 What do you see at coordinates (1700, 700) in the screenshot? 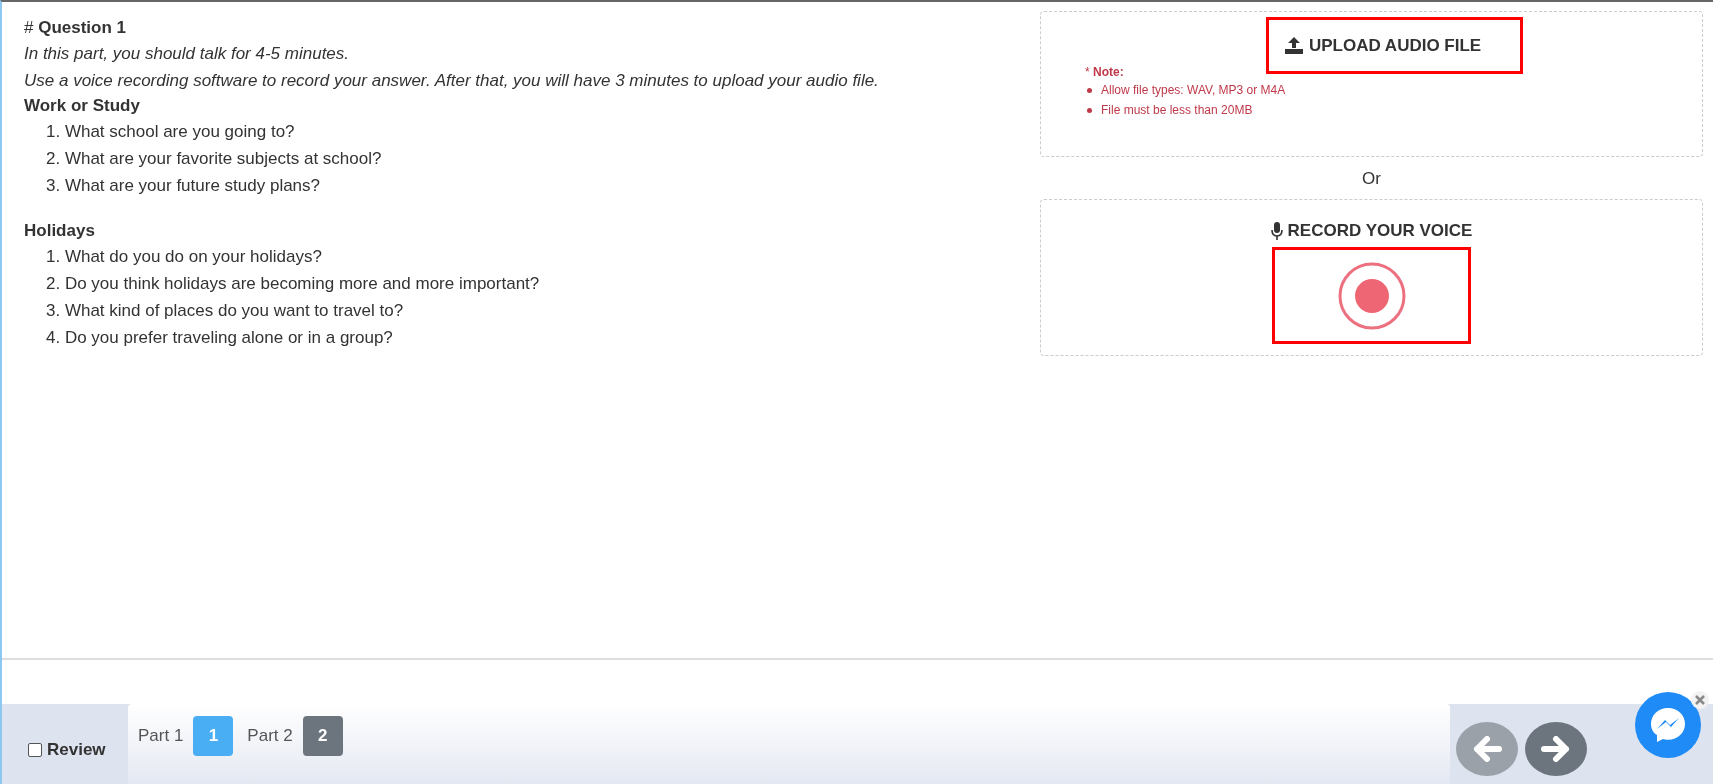
I see `close-icon` at bounding box center [1700, 700].